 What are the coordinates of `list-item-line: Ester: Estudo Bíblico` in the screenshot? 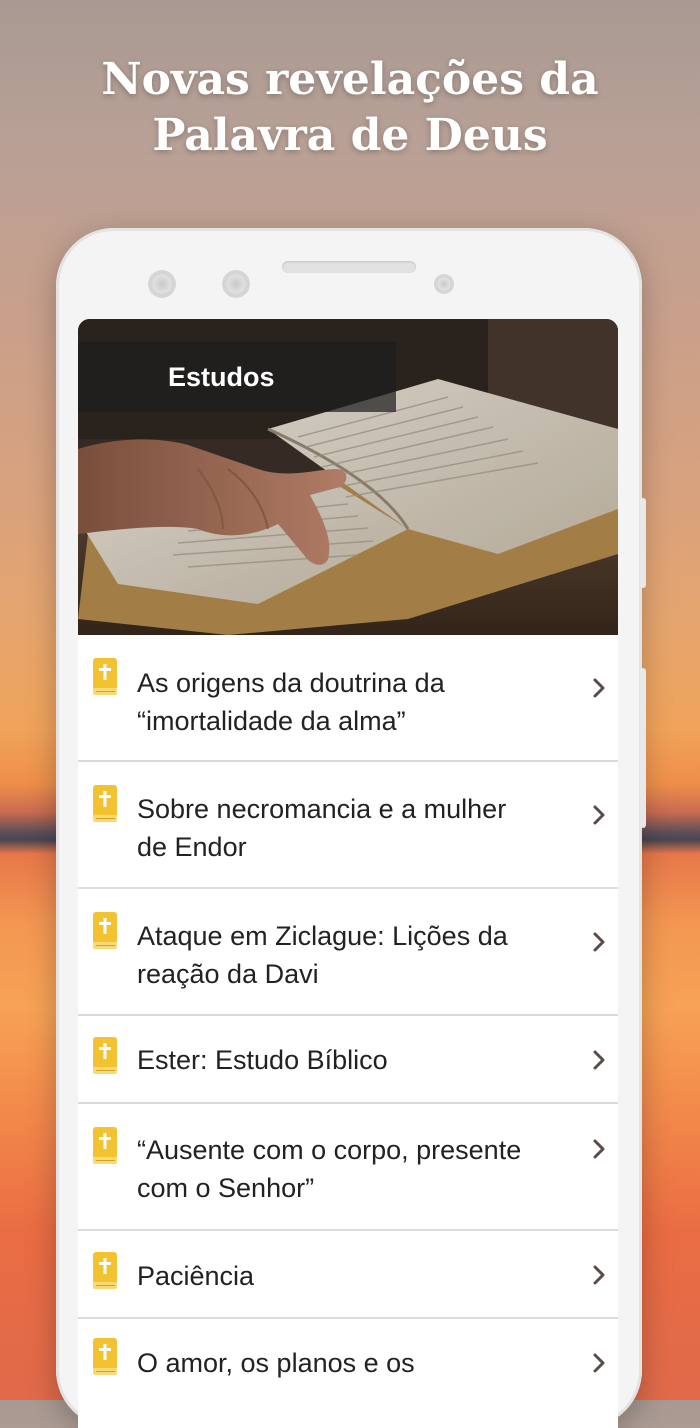 It's located at (262, 1060).